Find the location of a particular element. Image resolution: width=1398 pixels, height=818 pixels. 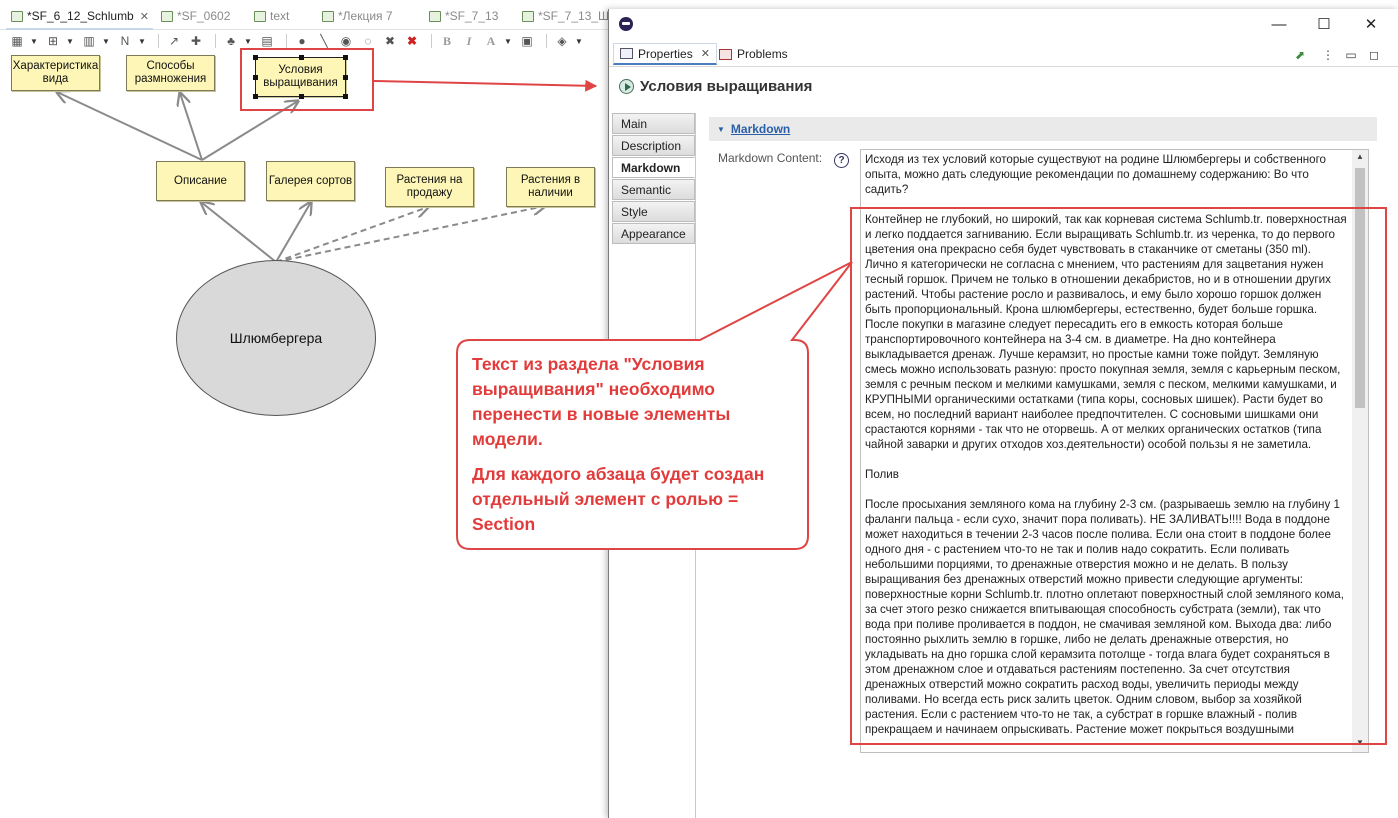

tab-style: Style is located at coordinates (653, 211).